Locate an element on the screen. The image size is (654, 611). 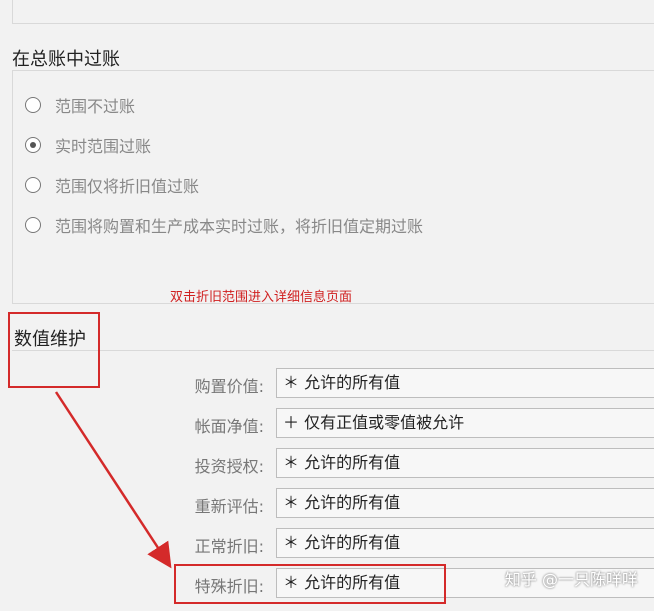
annotation-arrow is located at coordinates (113, 480).